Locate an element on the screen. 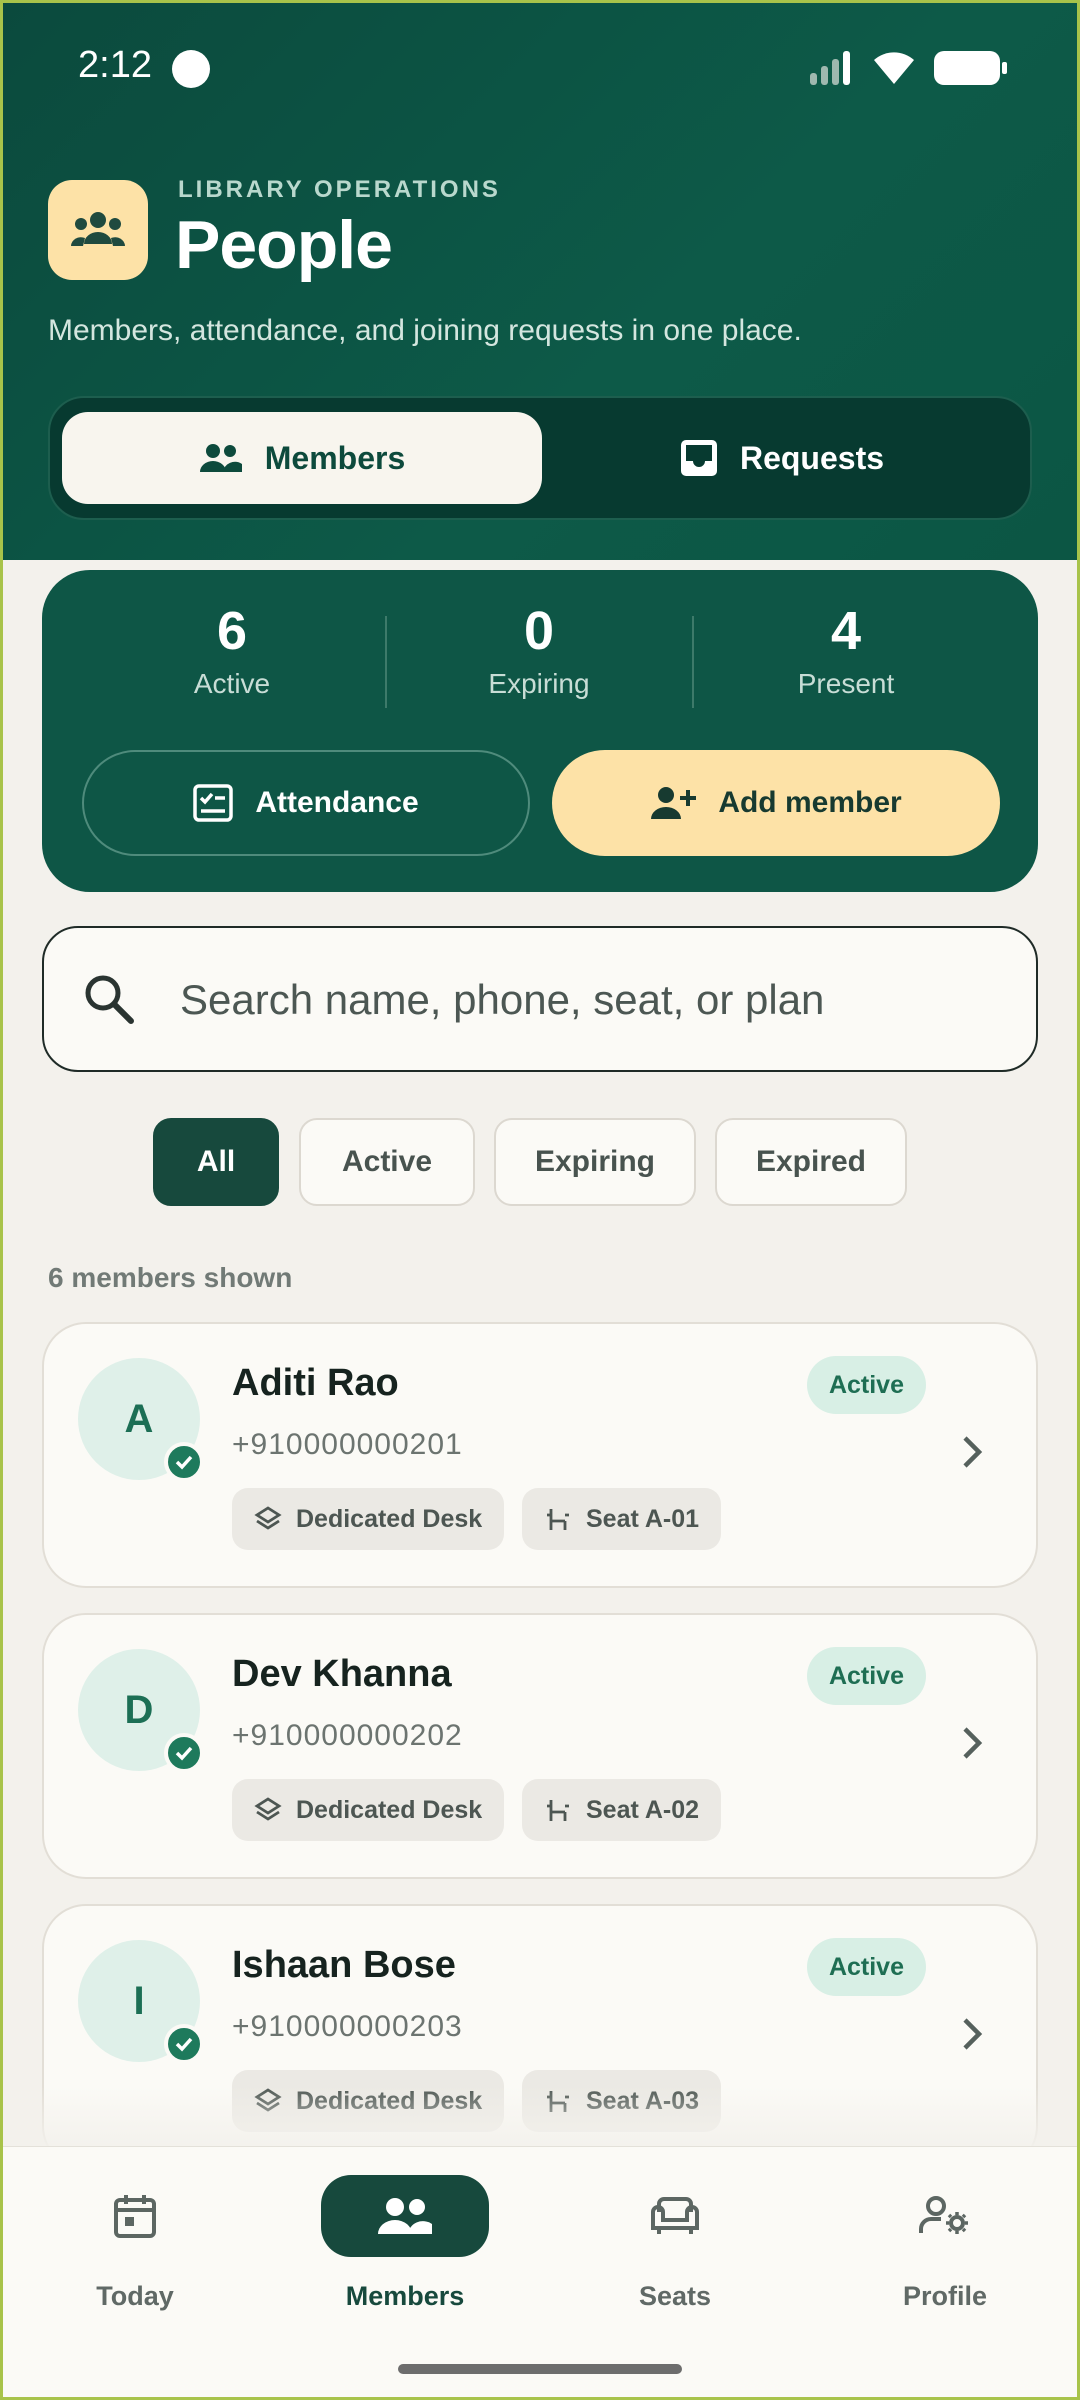  search-placeholder: Search name, phone, seat, or plan is located at coordinates (502, 999).